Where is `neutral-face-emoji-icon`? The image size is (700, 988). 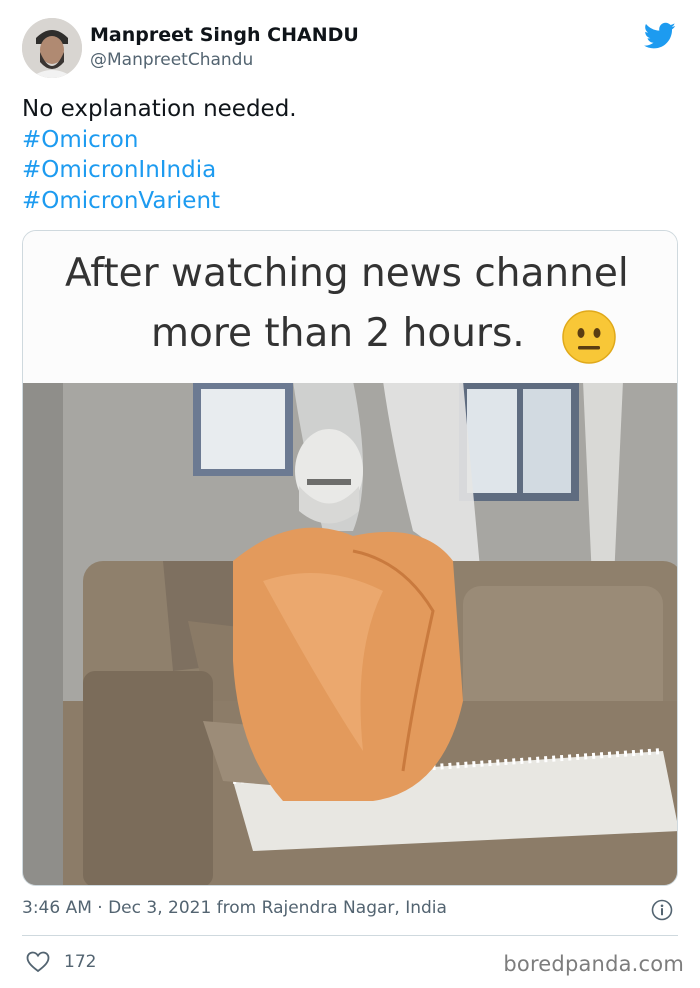
neutral-face-emoji-icon is located at coordinates (589, 337).